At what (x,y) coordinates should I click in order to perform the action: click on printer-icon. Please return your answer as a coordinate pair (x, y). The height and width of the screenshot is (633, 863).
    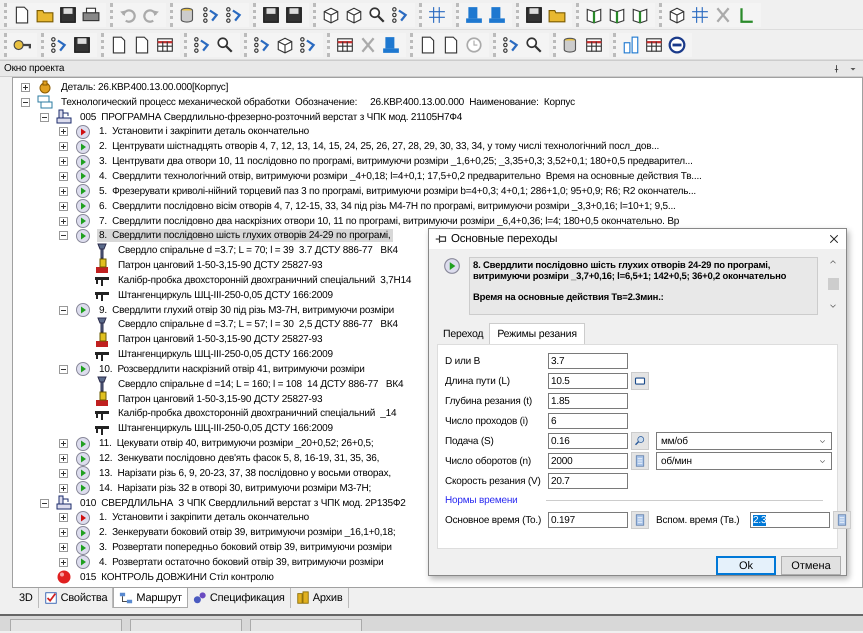
    Looking at the image, I should click on (91, 15).